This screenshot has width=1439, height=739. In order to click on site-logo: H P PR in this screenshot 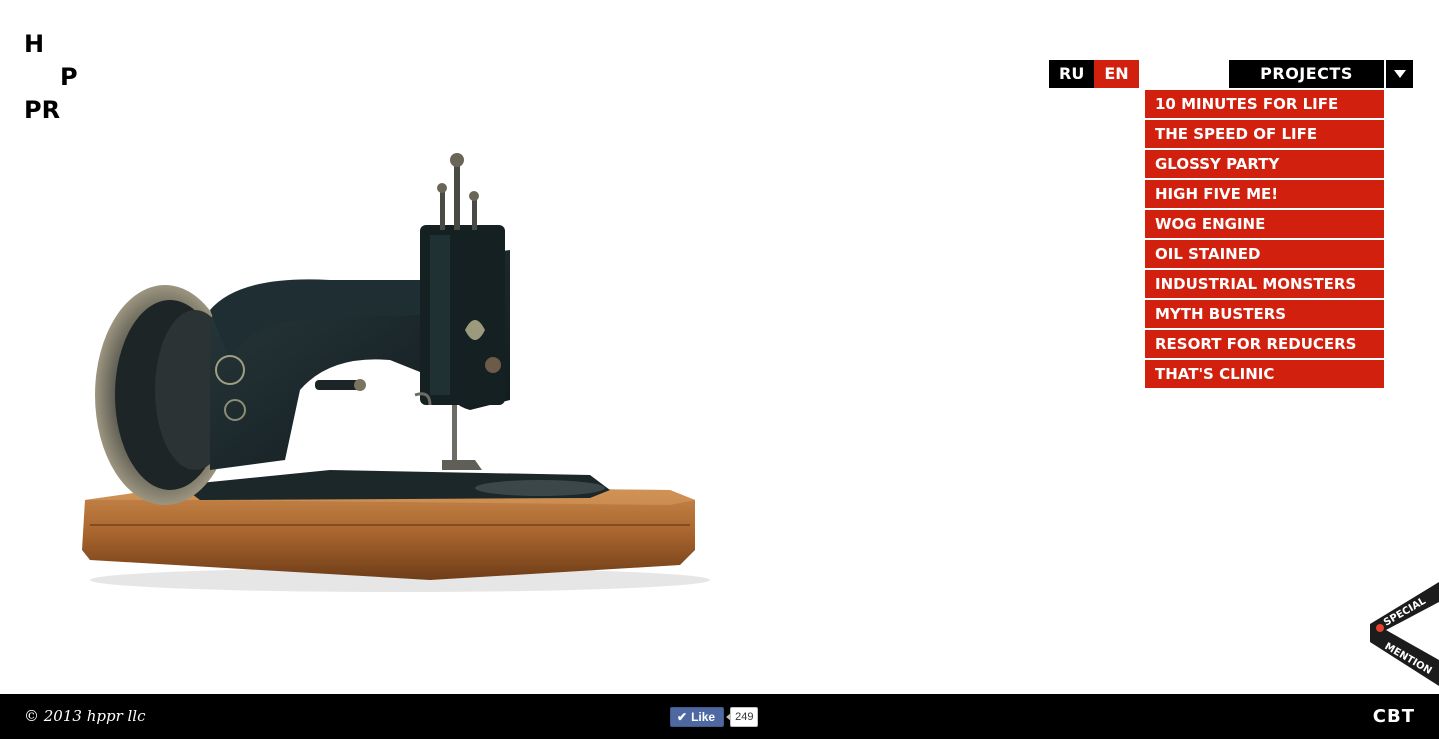, I will do `click(64, 77)`.